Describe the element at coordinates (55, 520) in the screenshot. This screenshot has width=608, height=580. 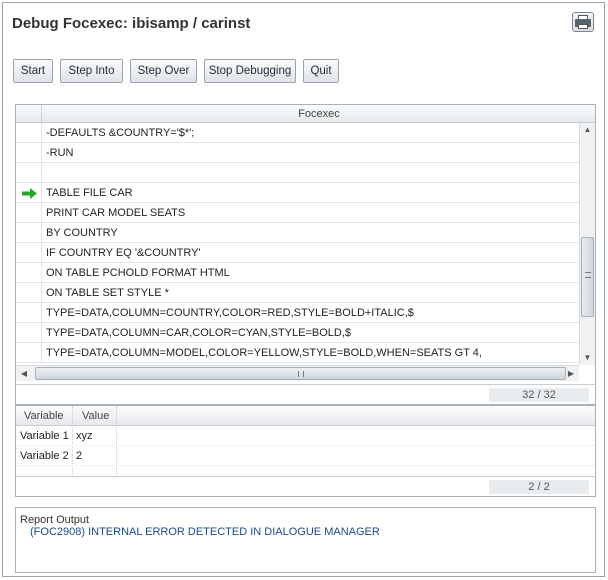
I see `report-output-label: Report Output` at that location.